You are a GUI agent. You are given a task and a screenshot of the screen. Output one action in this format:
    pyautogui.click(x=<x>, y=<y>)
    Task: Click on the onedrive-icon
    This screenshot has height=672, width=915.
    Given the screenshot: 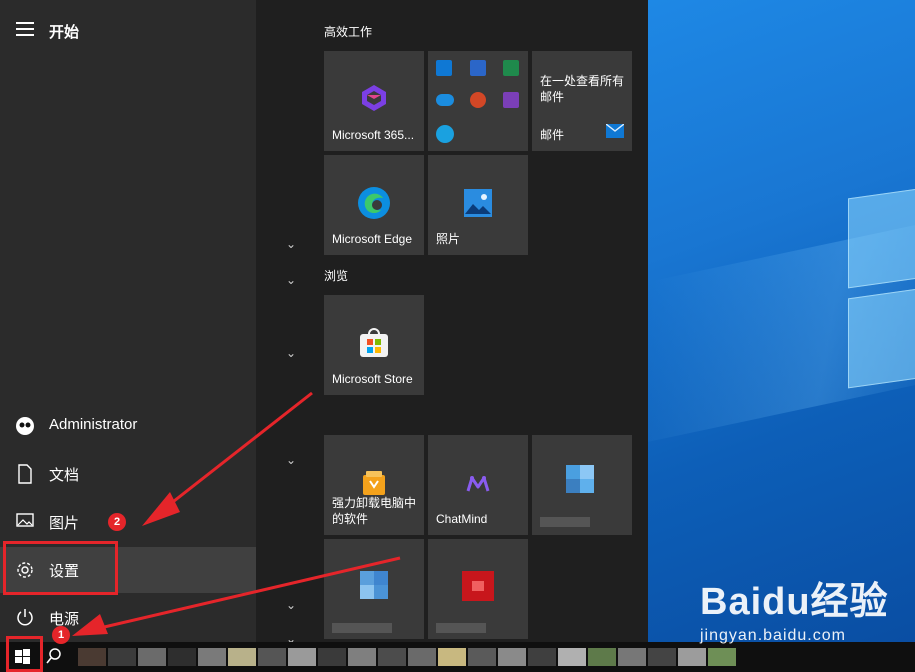 What is the action you would take?
    pyautogui.click(x=445, y=100)
    